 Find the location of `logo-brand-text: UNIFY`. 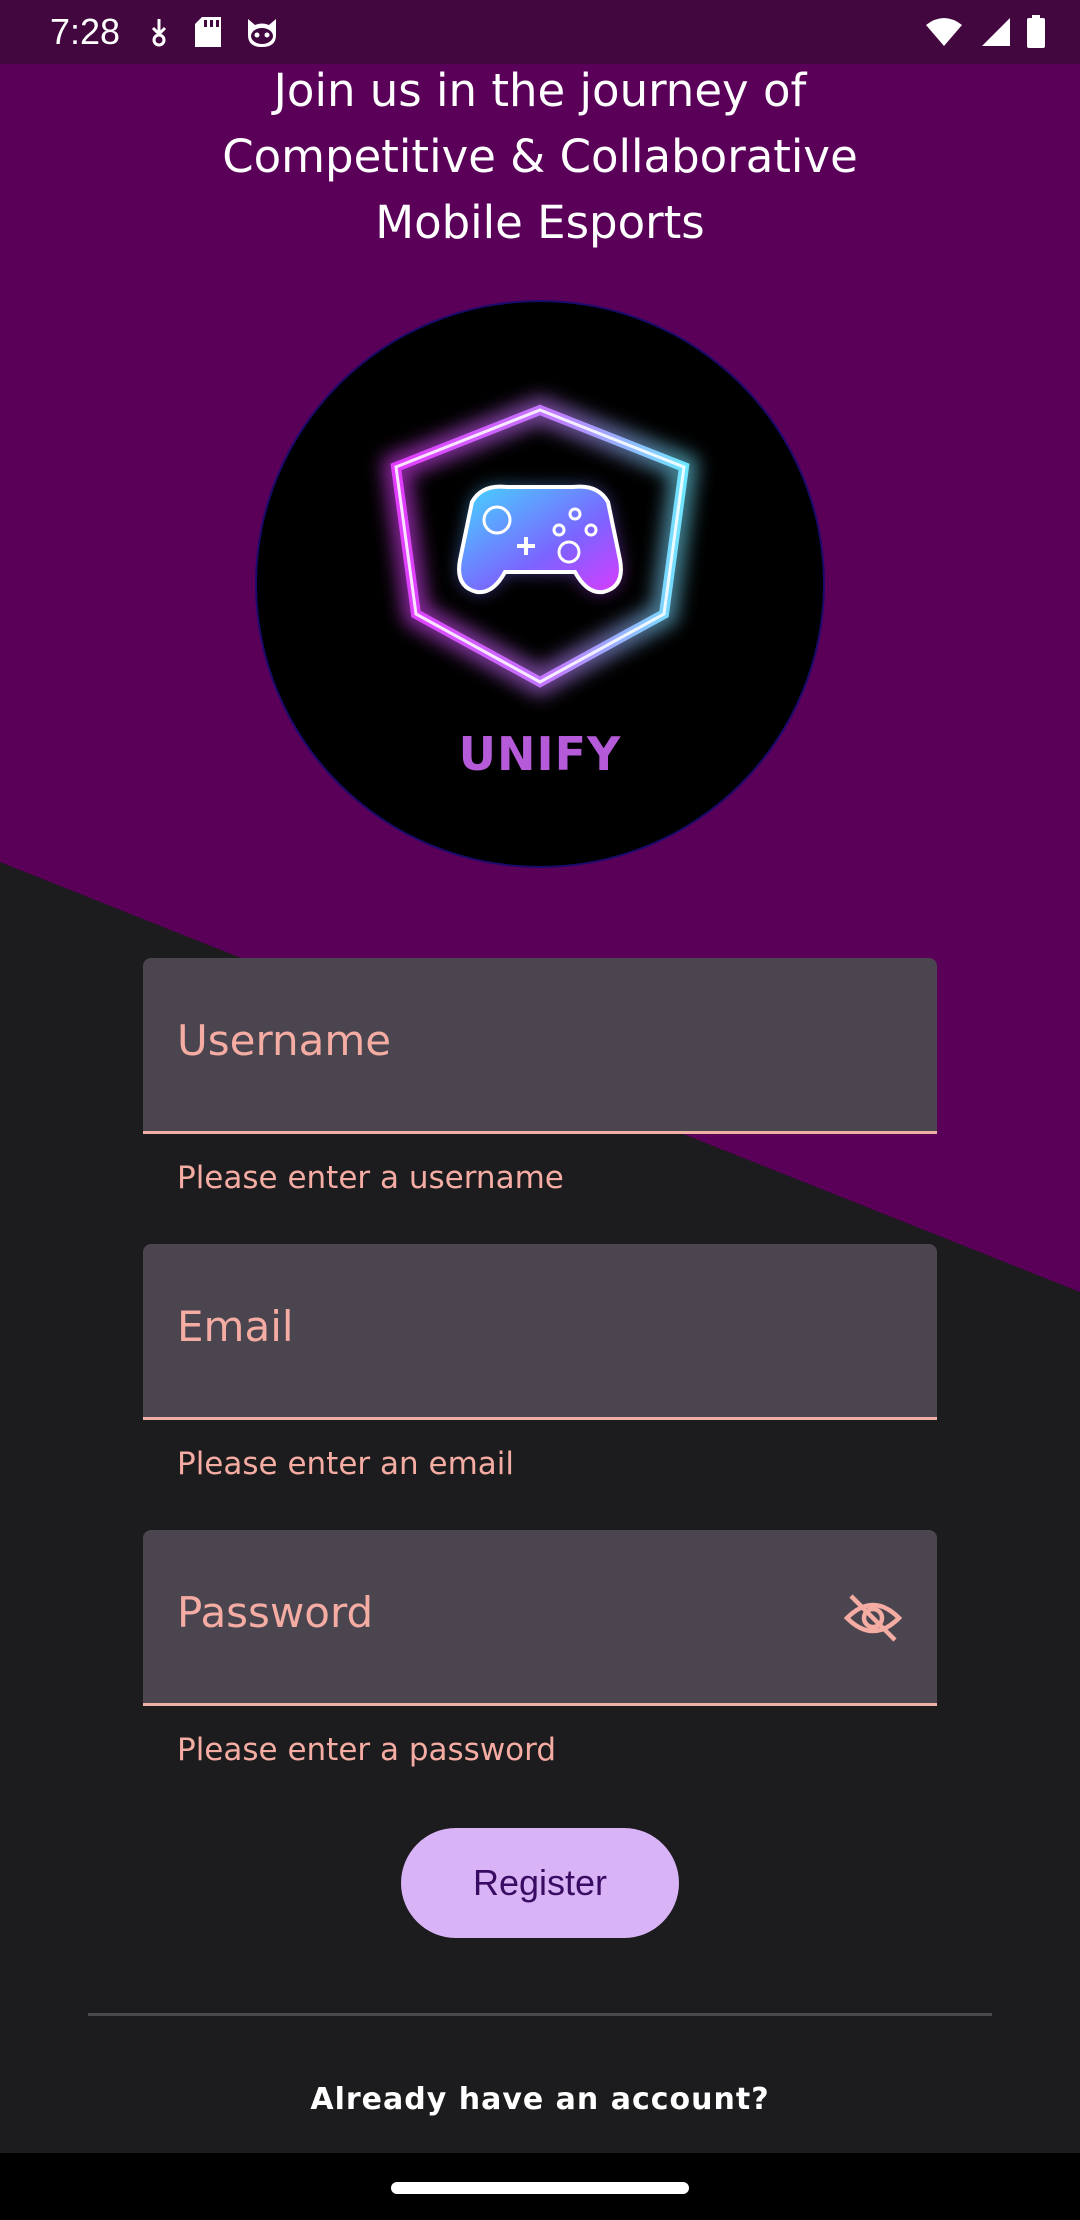

logo-brand-text: UNIFY is located at coordinates (540, 754).